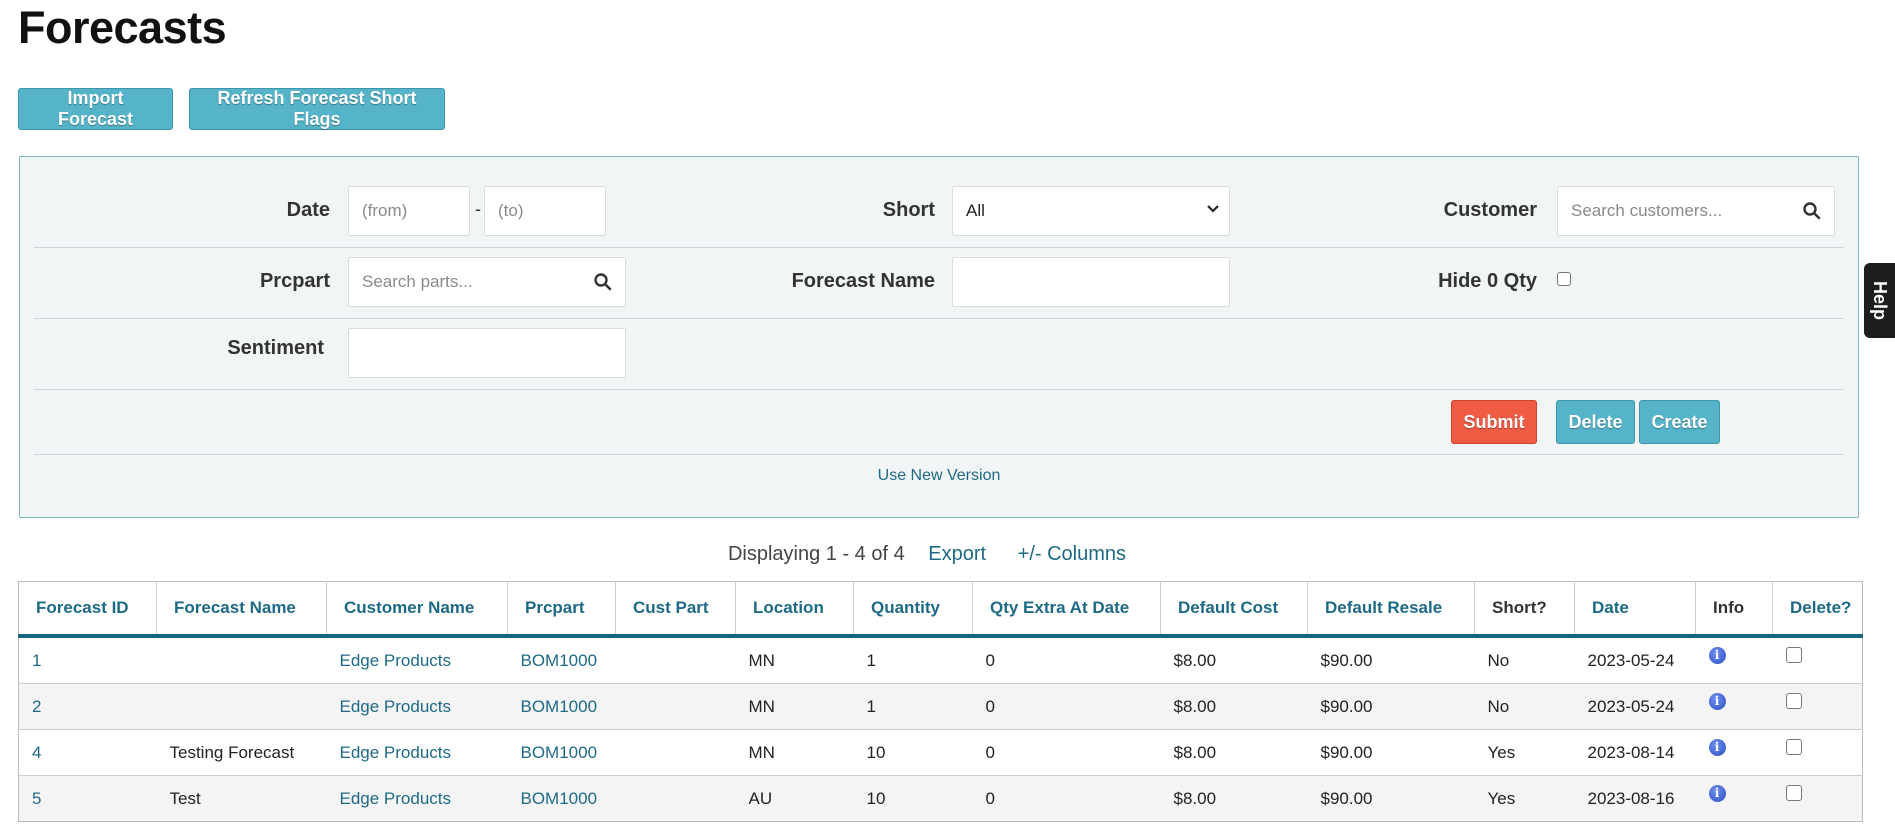  I want to click on date-label: Date, so click(308, 210).